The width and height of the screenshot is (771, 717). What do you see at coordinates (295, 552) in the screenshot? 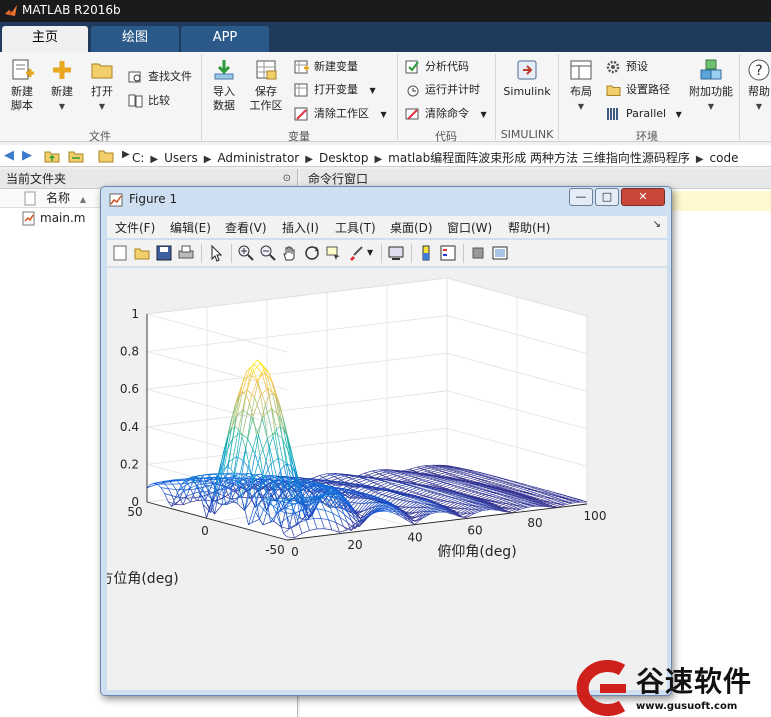
I see `x-tick-label: 0` at bounding box center [295, 552].